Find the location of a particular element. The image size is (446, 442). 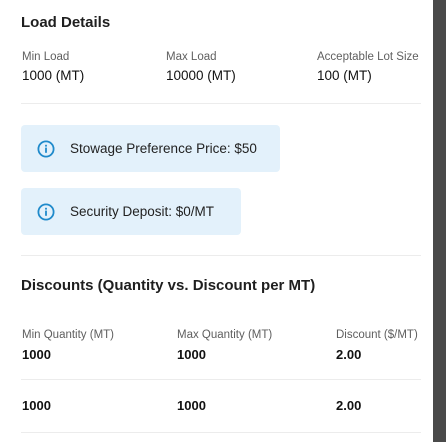

min-load-value: 1000 (MT) is located at coordinates (53, 75).